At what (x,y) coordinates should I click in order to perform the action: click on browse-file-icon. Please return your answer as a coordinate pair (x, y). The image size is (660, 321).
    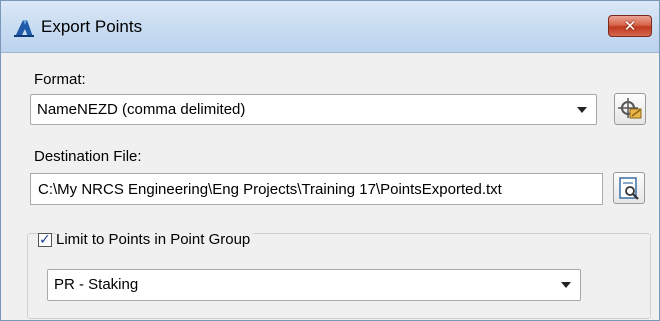
    Looking at the image, I should click on (629, 188).